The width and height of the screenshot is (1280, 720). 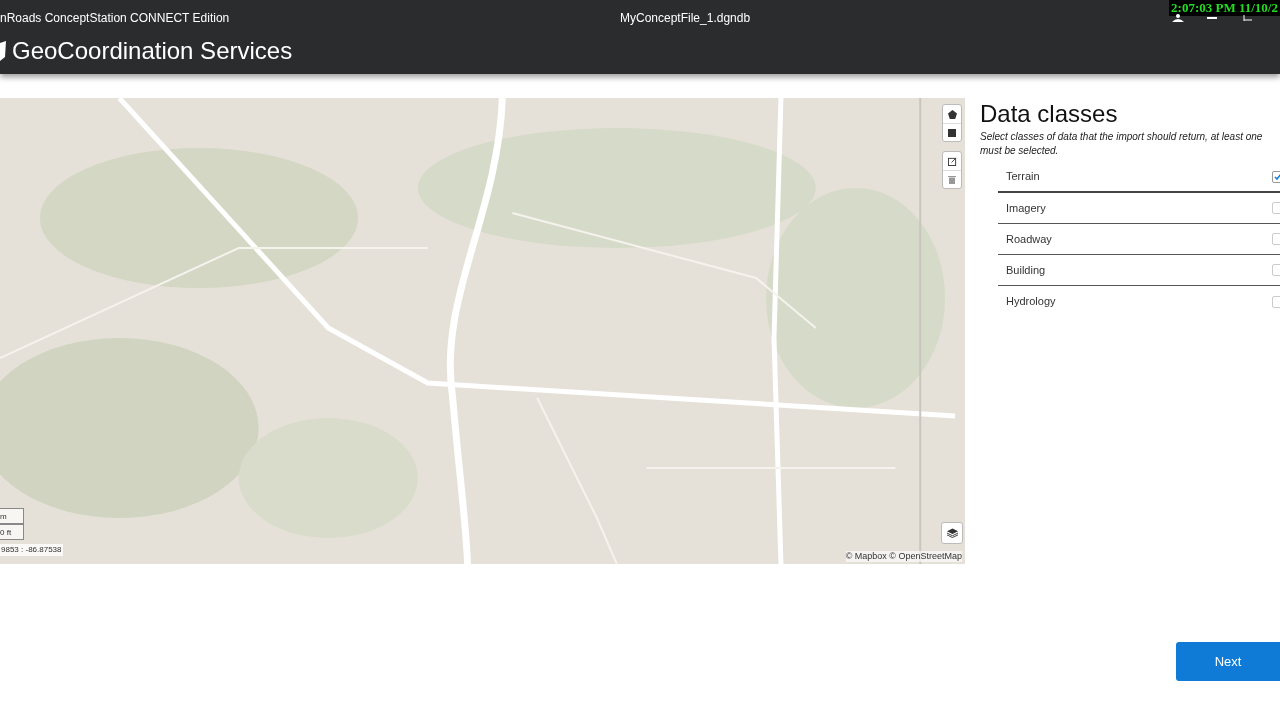 I want to click on coordinates: 9853 : -86.87538, so click(x=31, y=550).